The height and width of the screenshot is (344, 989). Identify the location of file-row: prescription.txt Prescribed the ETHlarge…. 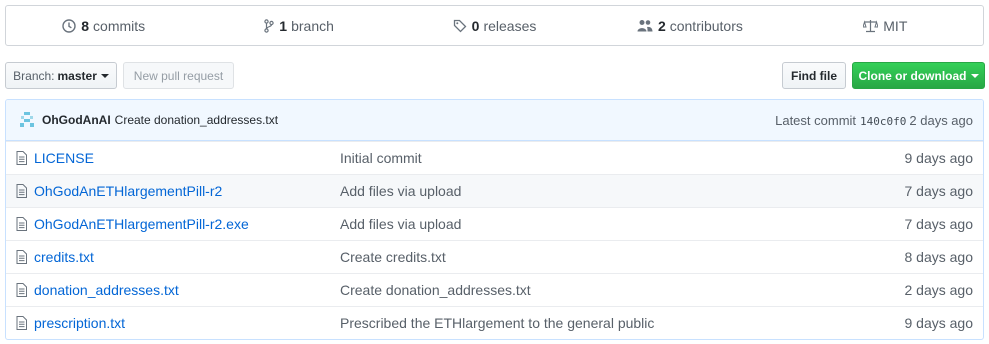
(494, 322).